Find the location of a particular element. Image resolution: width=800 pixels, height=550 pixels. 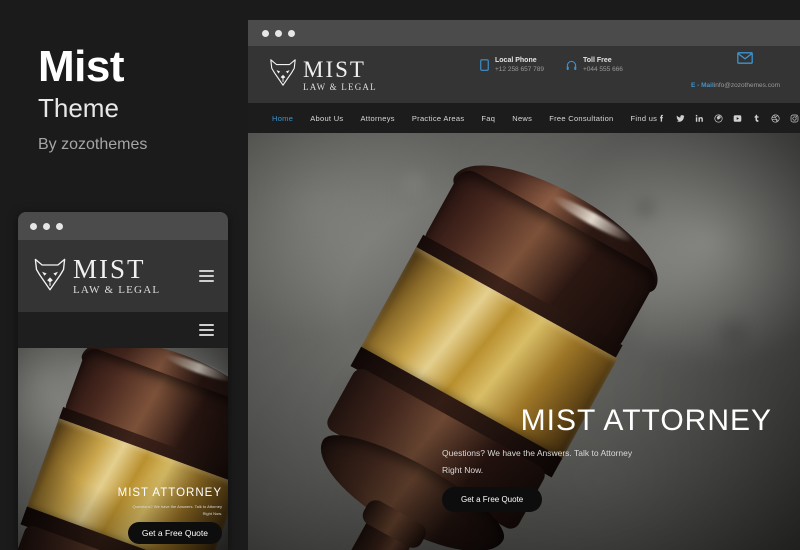

page-title: Mist is located at coordinates (81, 66).